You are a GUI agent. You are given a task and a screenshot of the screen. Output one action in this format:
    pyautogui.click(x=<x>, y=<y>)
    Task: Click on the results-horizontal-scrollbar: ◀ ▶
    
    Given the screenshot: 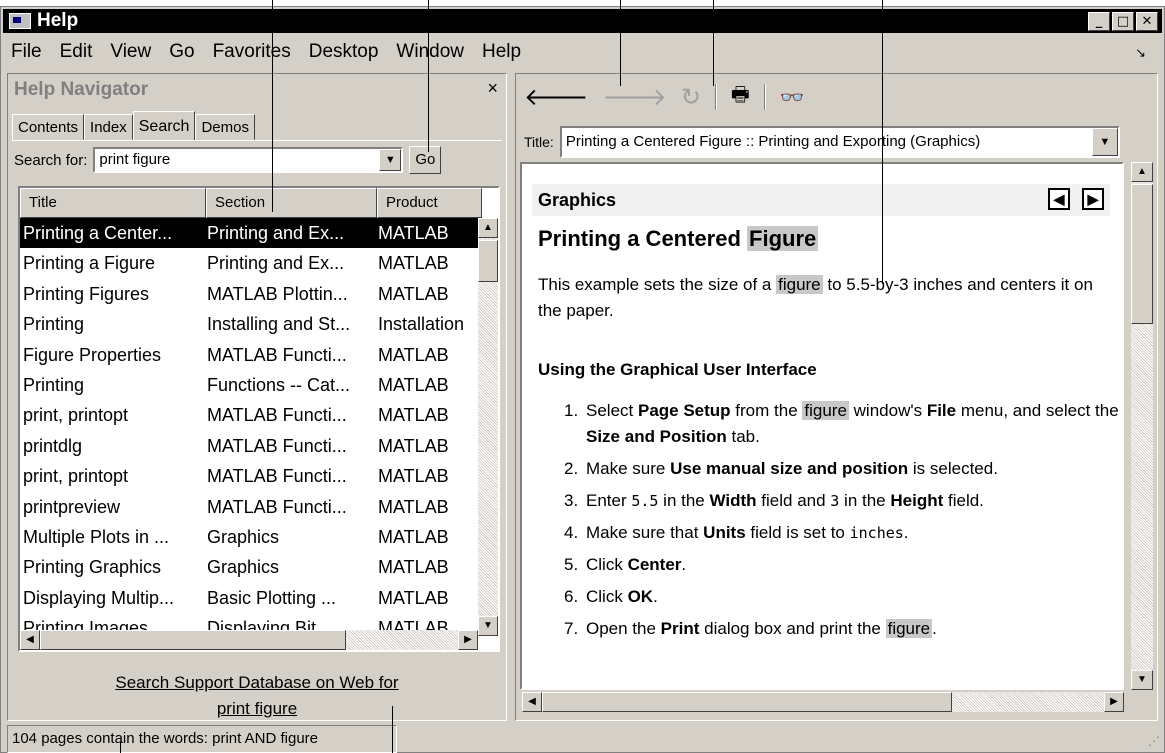 What is the action you would take?
    pyautogui.click(x=249, y=640)
    